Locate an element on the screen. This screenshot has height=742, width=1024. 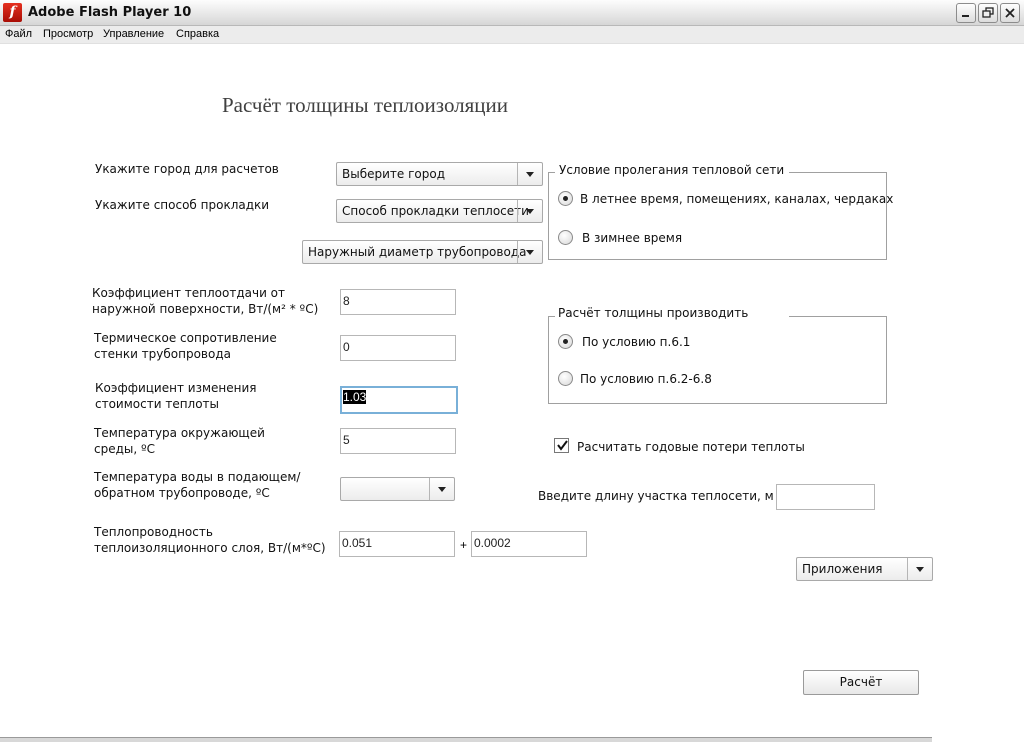
checkmark-icon is located at coordinates (562, 445).